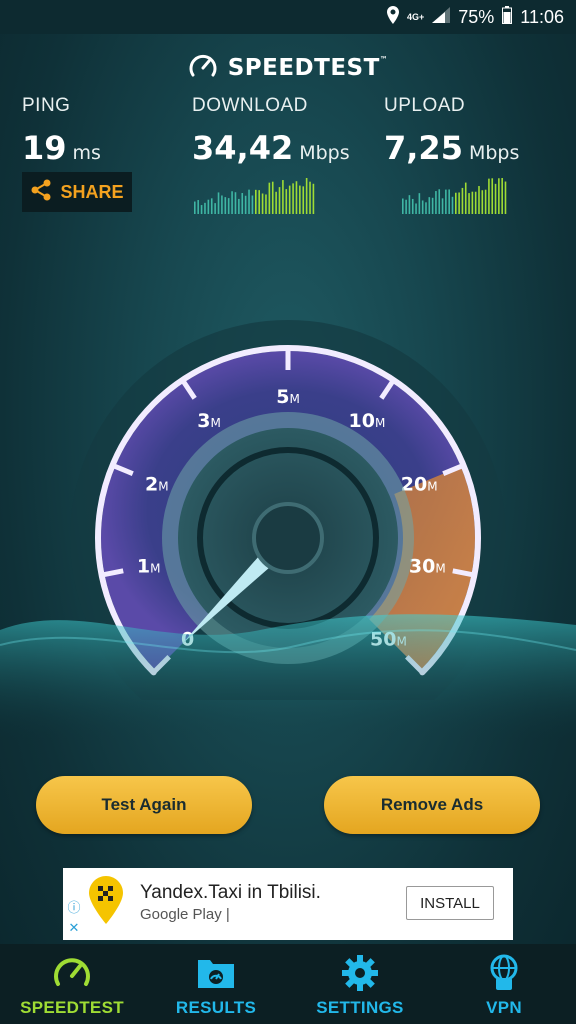  I want to click on app-title: SPEEDTEST™, so click(308, 68).